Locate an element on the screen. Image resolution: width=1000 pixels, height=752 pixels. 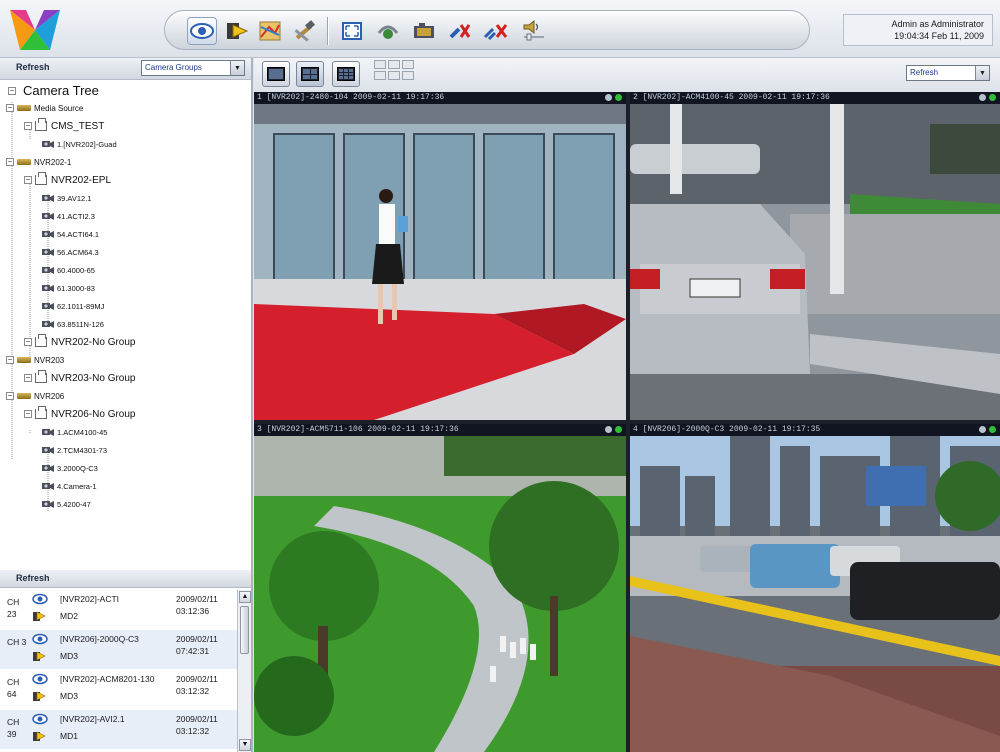
tree-item: 61.3000-83 is located at coordinates (68, 288).